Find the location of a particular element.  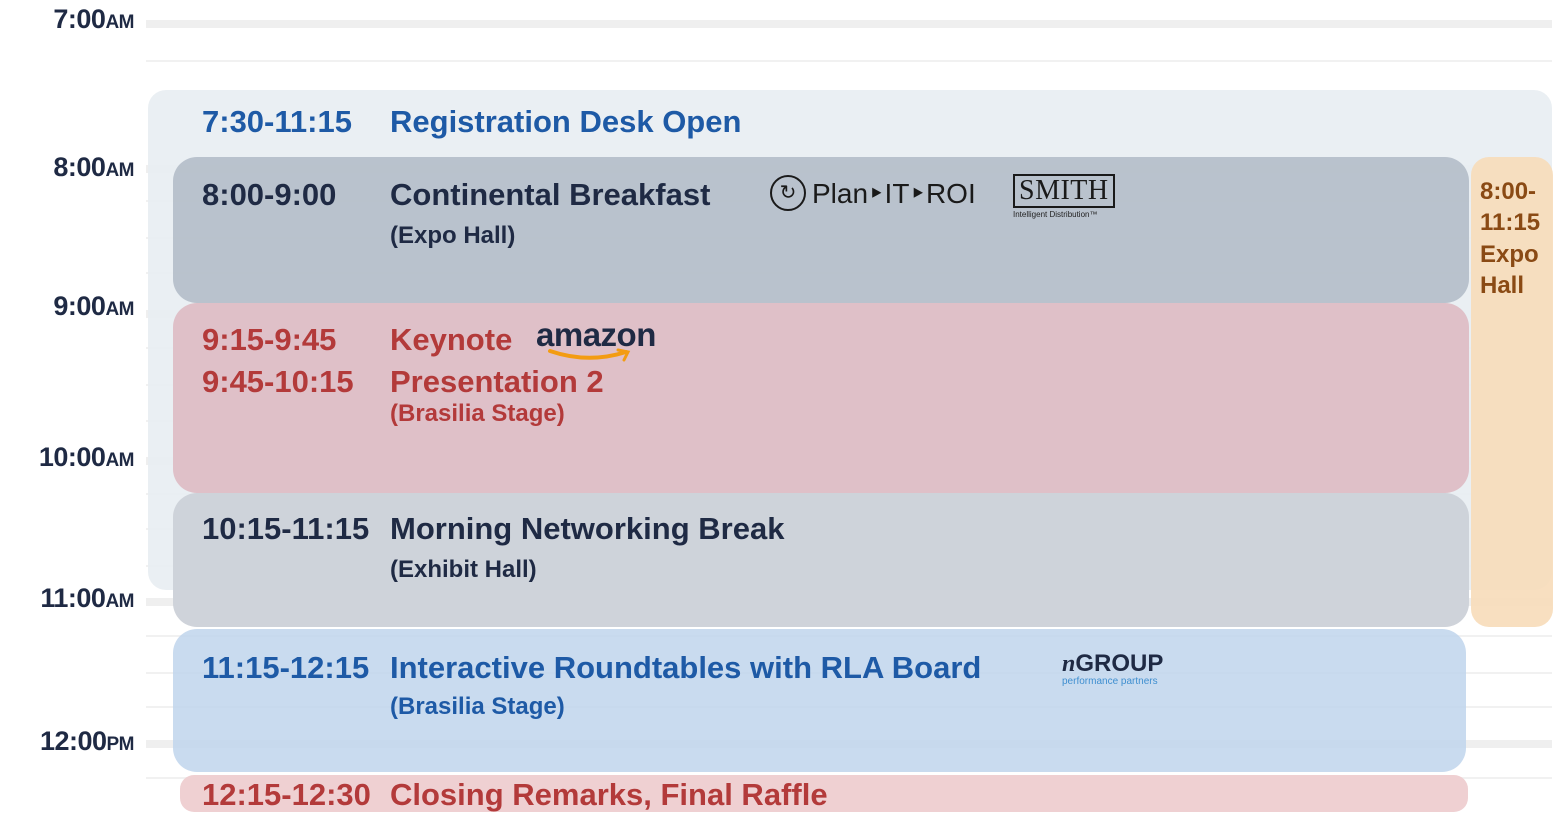

hour-time: 12:00 is located at coordinates (73, 741).